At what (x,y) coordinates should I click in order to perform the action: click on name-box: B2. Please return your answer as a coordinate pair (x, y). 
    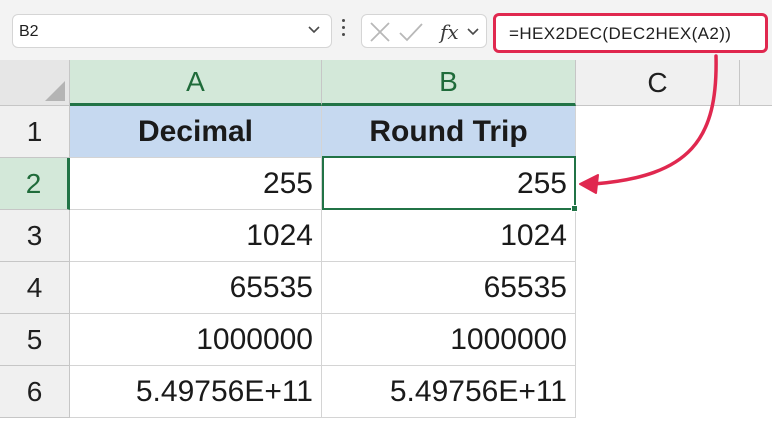
    Looking at the image, I should click on (172, 31).